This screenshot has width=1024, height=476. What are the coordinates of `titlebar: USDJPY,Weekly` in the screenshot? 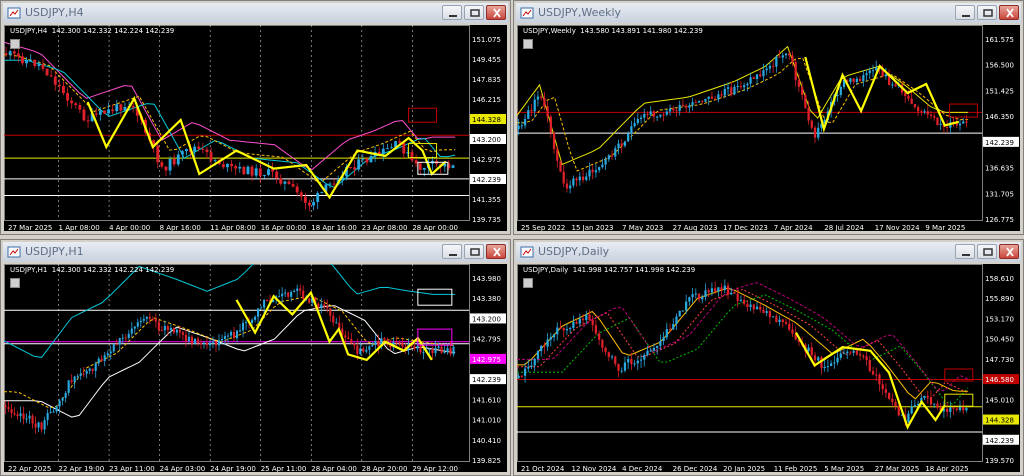 It's located at (768, 13).